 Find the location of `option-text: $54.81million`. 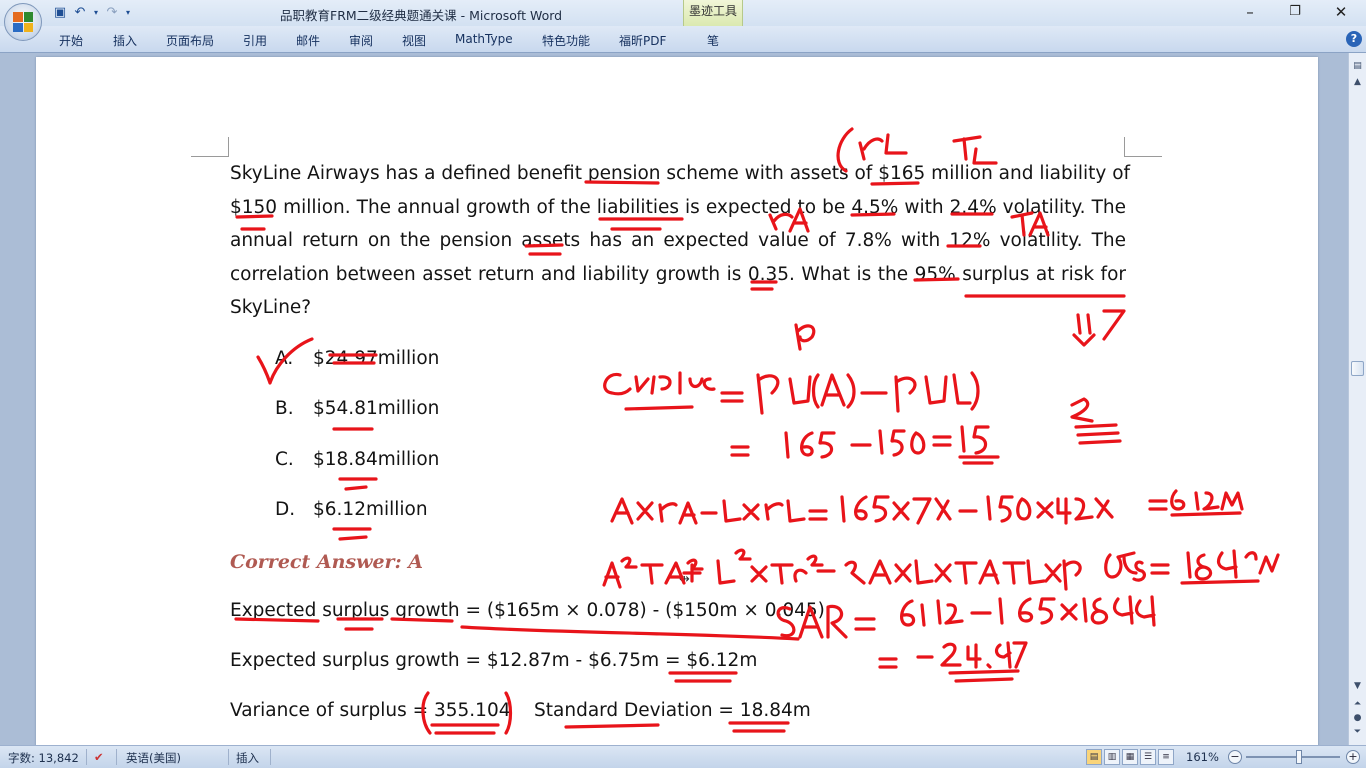

option-text: $54.81million is located at coordinates (376, 408).